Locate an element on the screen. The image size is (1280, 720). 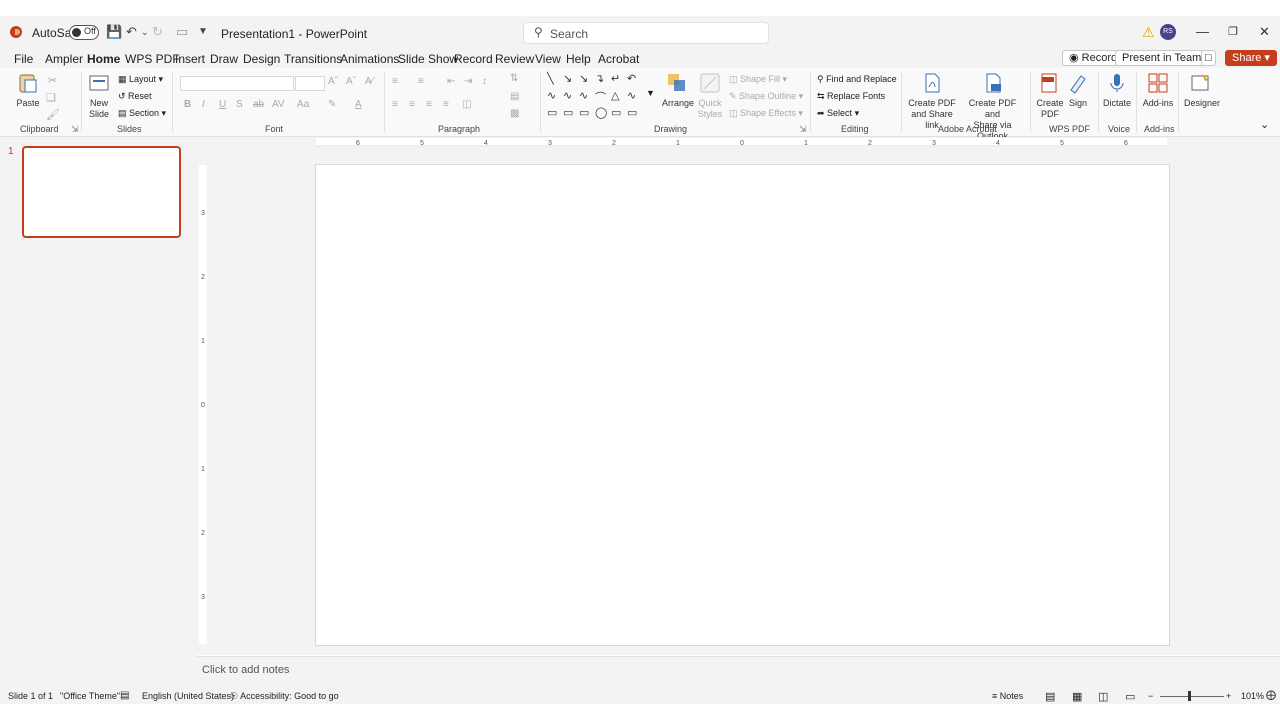
wps-create-pdf-button: Create PDF is located at coordinates (1050, 96).